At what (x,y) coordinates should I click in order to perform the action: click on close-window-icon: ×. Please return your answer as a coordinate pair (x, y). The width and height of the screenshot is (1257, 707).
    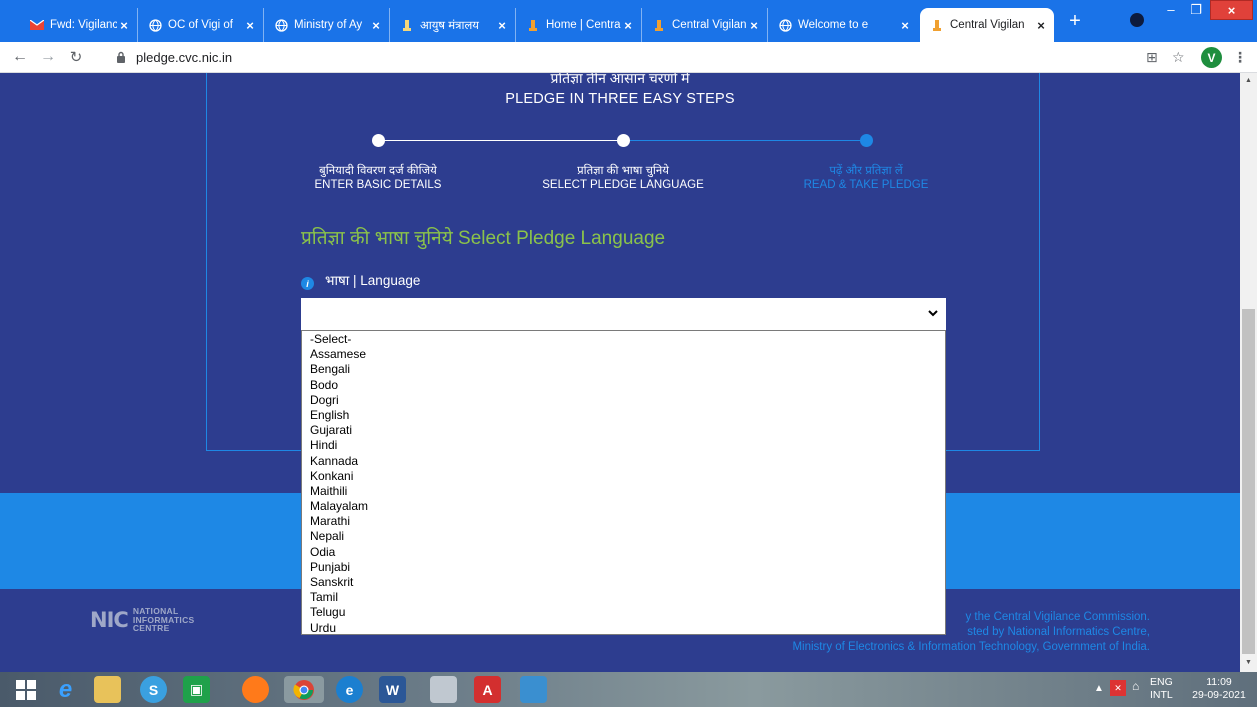
    Looking at the image, I should click on (1231, 10).